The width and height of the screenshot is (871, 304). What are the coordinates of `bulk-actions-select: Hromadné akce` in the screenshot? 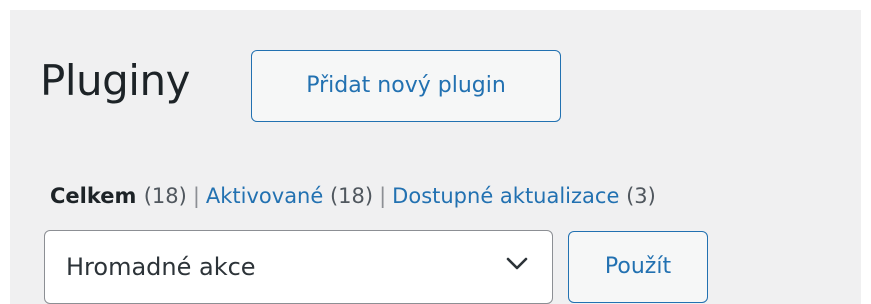 It's located at (298, 267).